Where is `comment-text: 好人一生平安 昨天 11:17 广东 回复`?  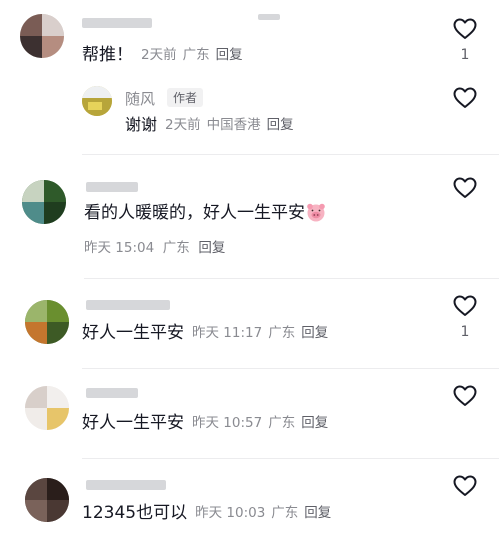 comment-text: 好人一生平安 昨天 11:17 广东 回复 is located at coordinates (205, 333).